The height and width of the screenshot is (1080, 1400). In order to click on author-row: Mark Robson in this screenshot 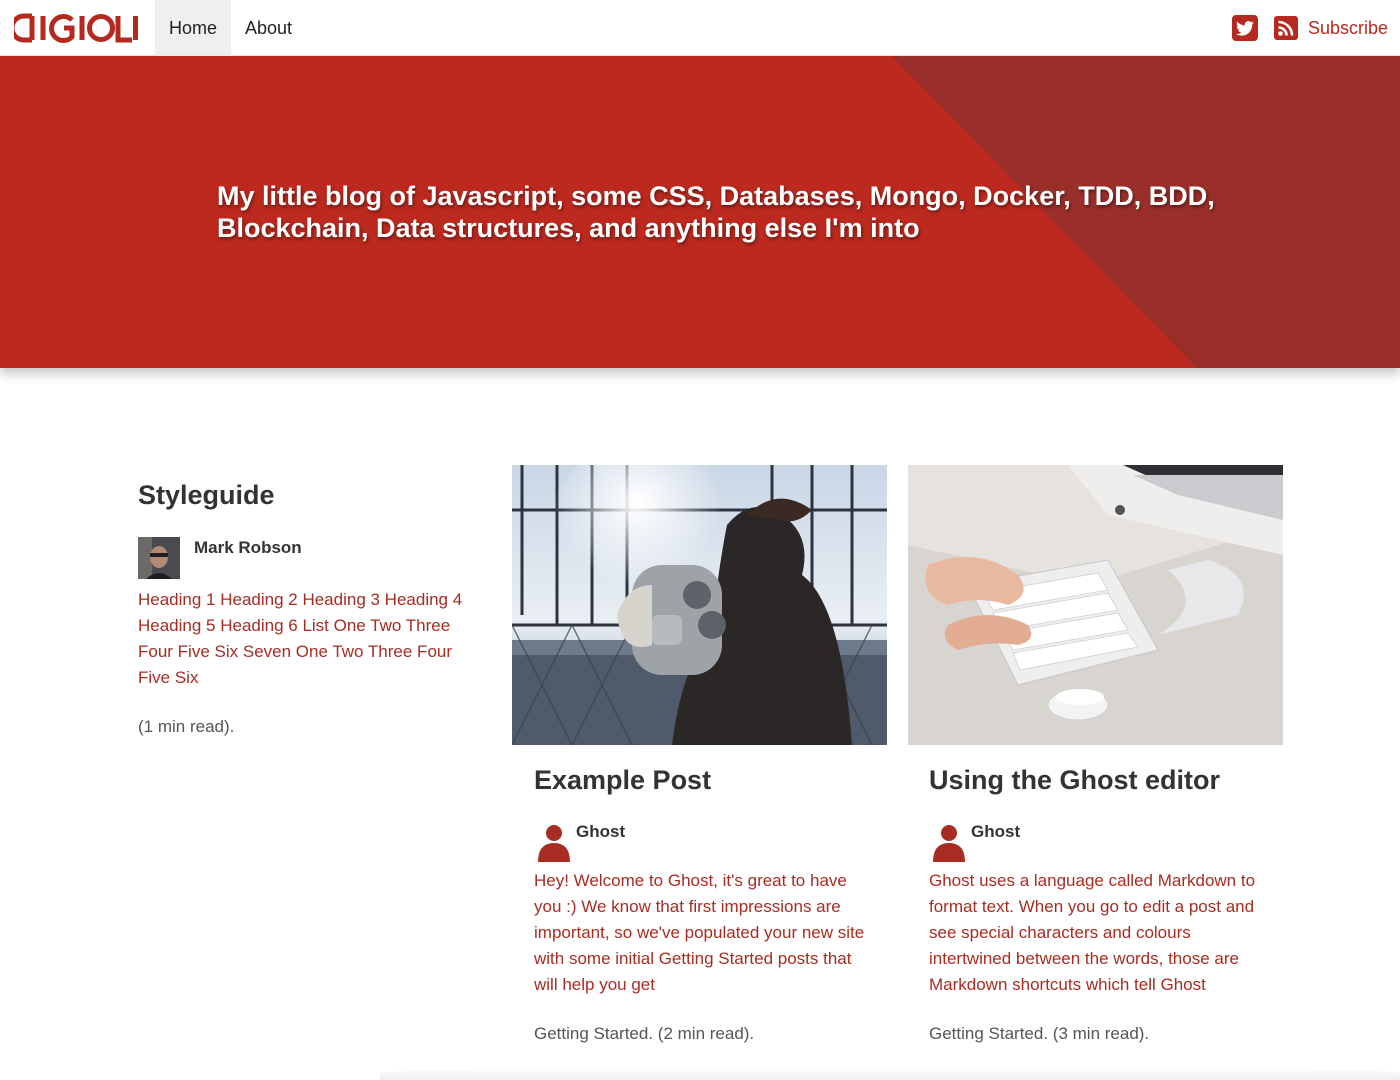, I will do `click(310, 558)`.